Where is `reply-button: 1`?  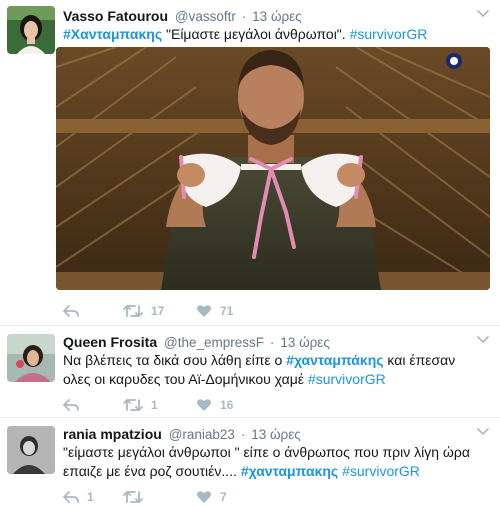 reply-button: 1 is located at coordinates (78, 497).